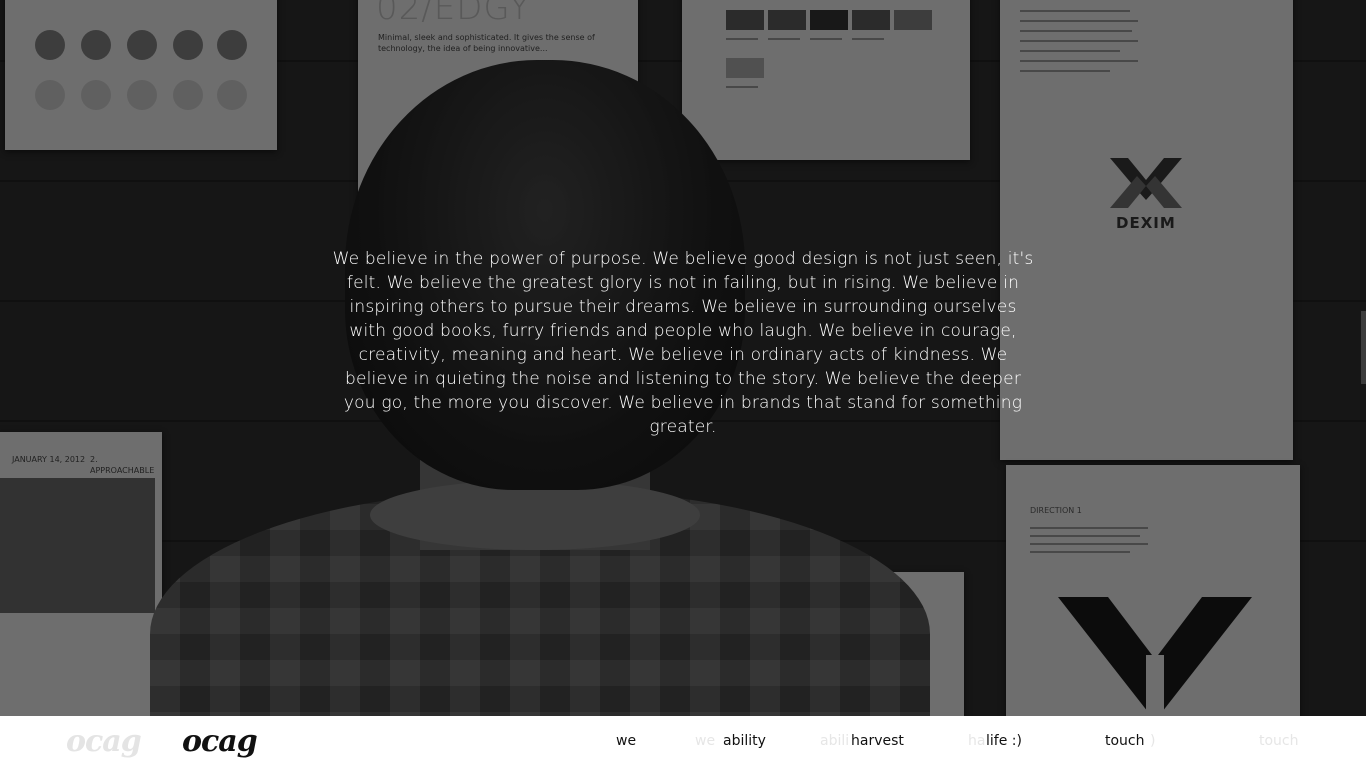 This screenshot has height=768, width=1366. Describe the element at coordinates (835, 741) in the screenshot. I see `nav-ghost-ability: abili` at that location.